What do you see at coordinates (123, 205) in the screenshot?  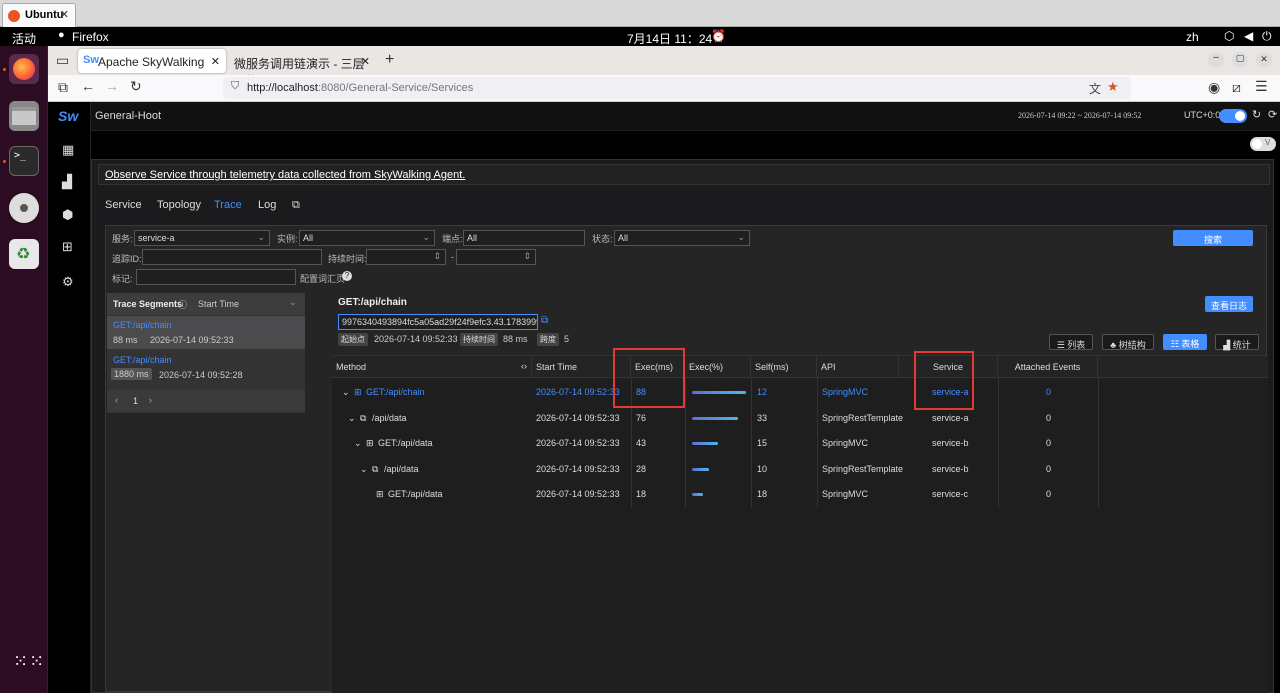 I see `tab-service: Service` at bounding box center [123, 205].